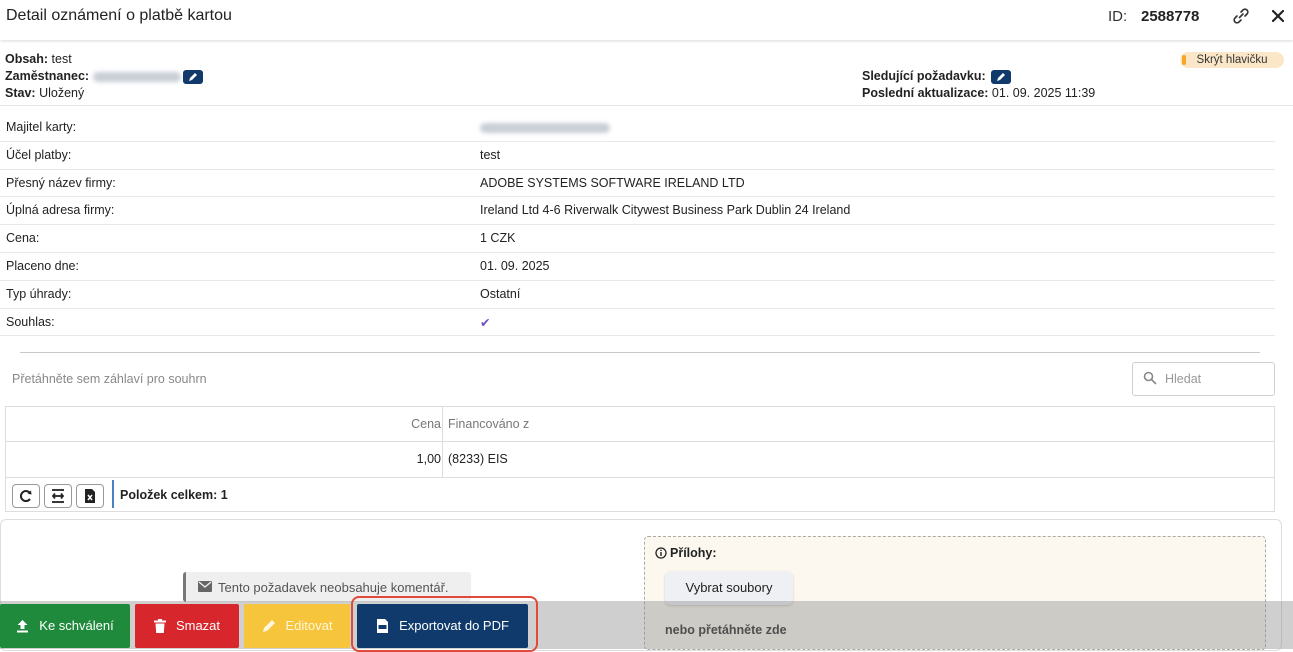 This screenshot has height=652, width=1293. Describe the element at coordinates (39, 293) in the screenshot. I see `detail-label: Typ úhrady:` at that location.